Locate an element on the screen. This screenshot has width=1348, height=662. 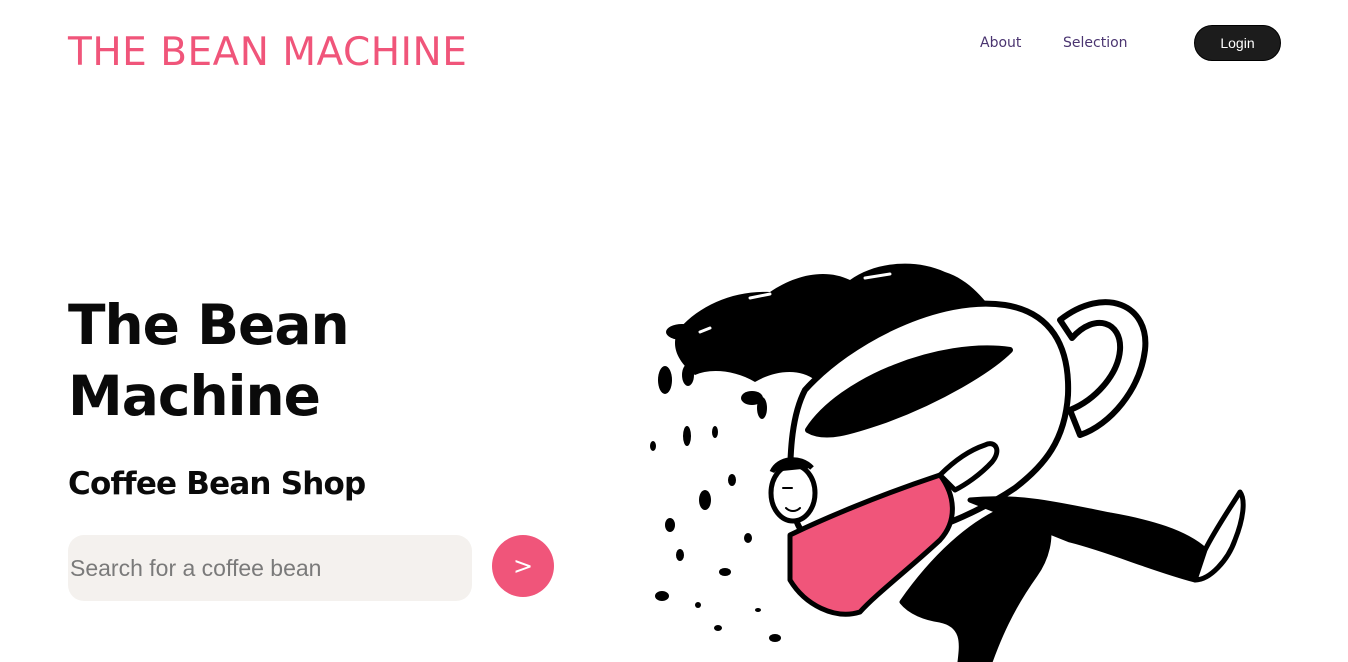
nav-link-about: About is located at coordinates (1000, 43).